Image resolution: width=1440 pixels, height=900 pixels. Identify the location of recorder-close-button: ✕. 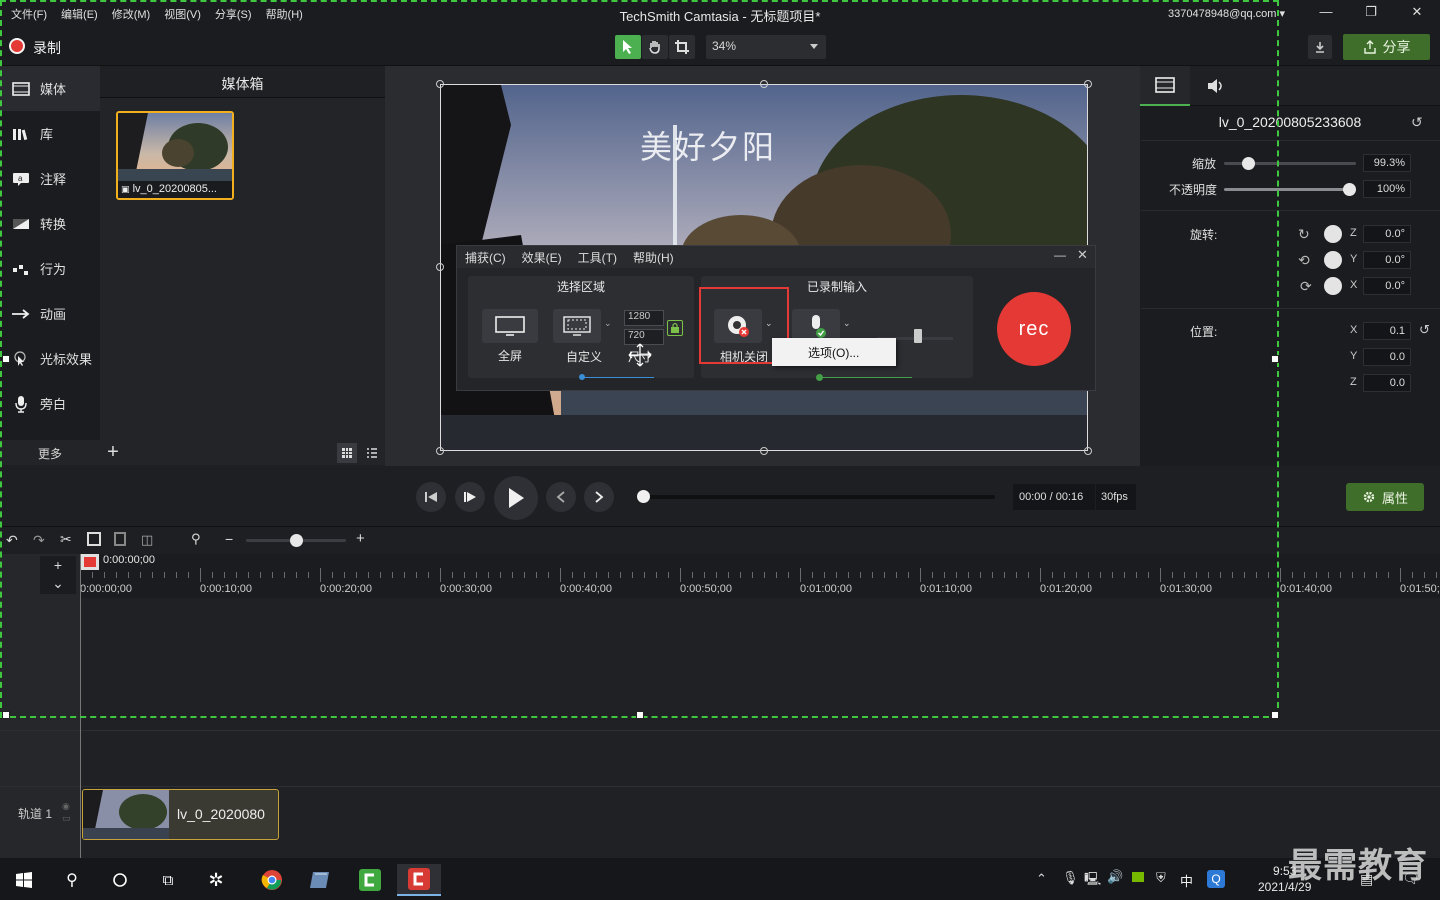
(1082, 255).